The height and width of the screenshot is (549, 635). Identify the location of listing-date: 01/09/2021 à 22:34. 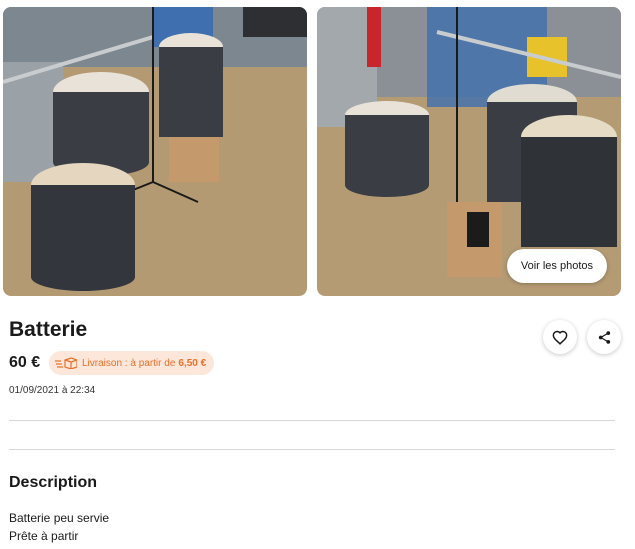
(52, 390).